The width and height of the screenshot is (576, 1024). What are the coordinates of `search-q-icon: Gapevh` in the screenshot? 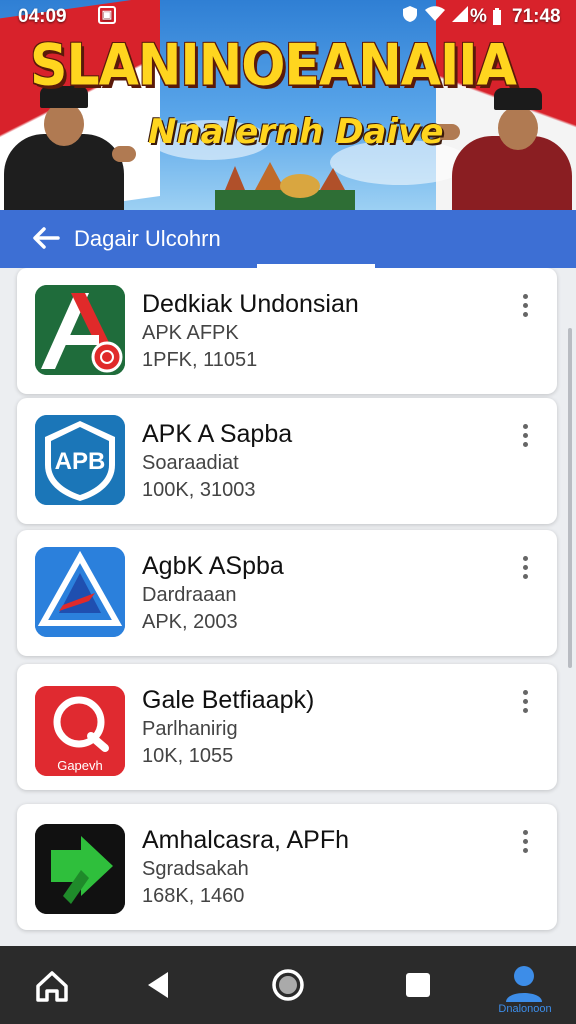 It's located at (80, 731).